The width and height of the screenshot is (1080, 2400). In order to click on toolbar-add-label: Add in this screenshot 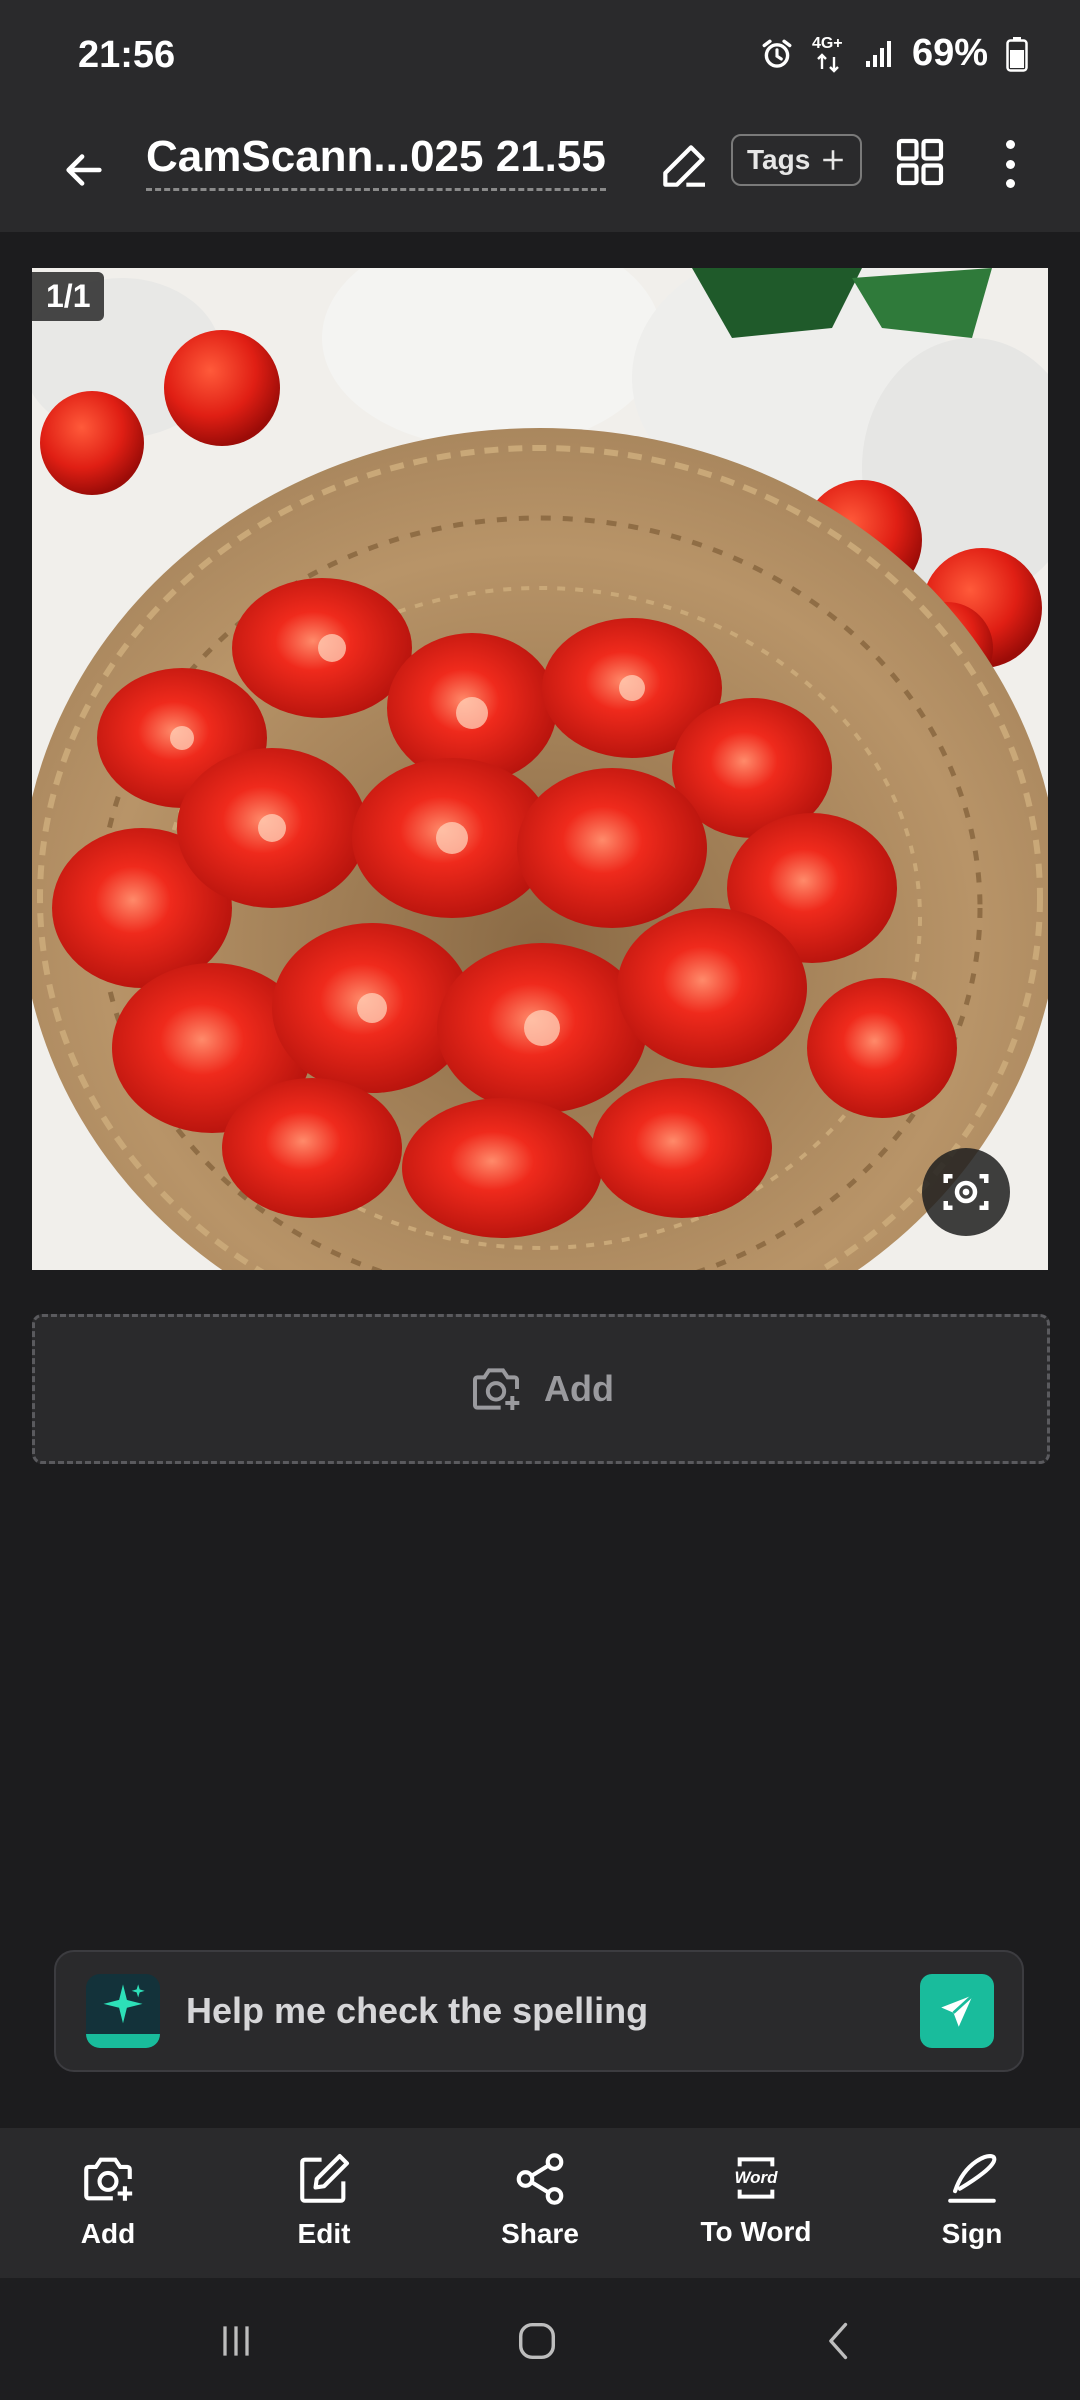, I will do `click(108, 2233)`.